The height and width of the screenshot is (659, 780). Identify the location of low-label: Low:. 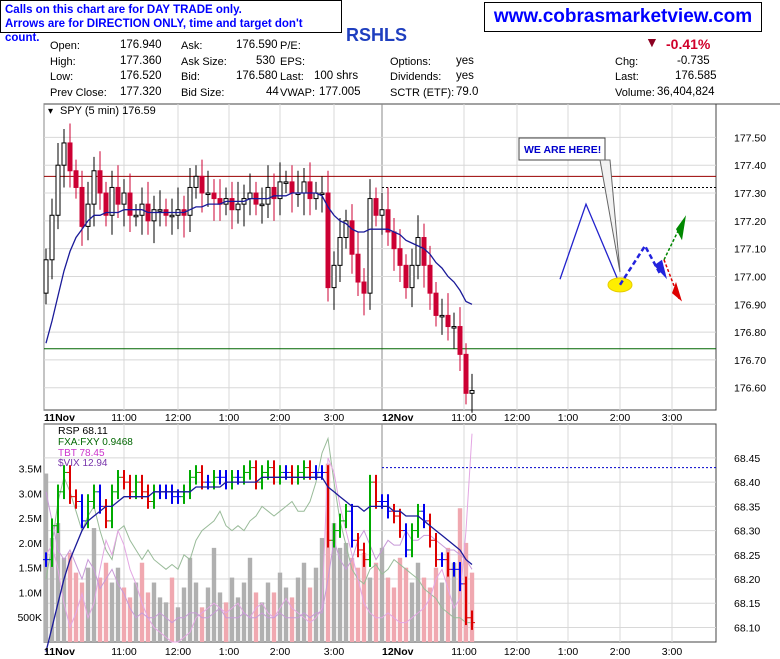
(62, 77).